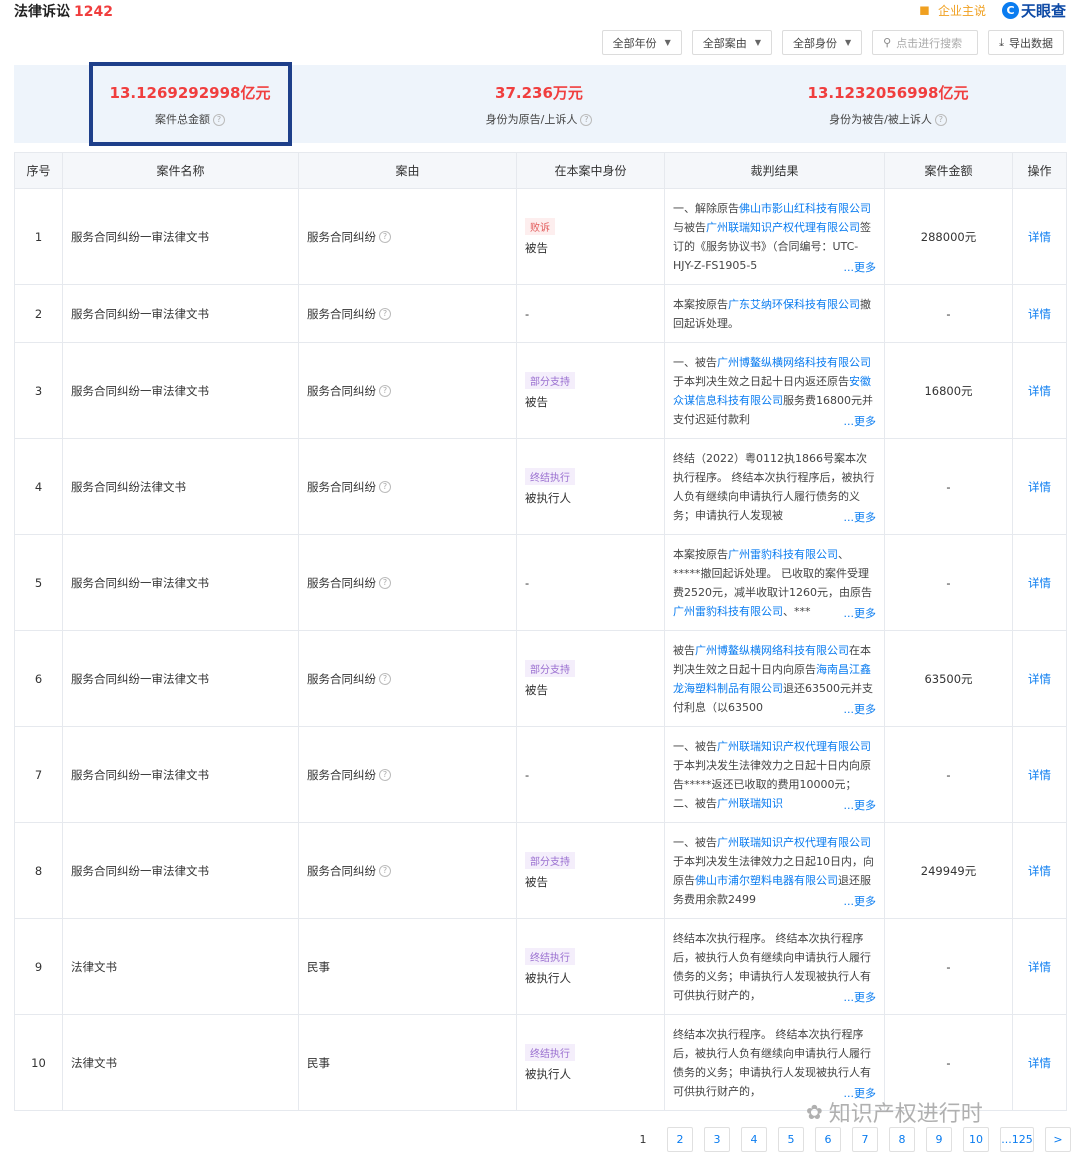  I want to click on case-name: 法律文书, so click(180, 1062).